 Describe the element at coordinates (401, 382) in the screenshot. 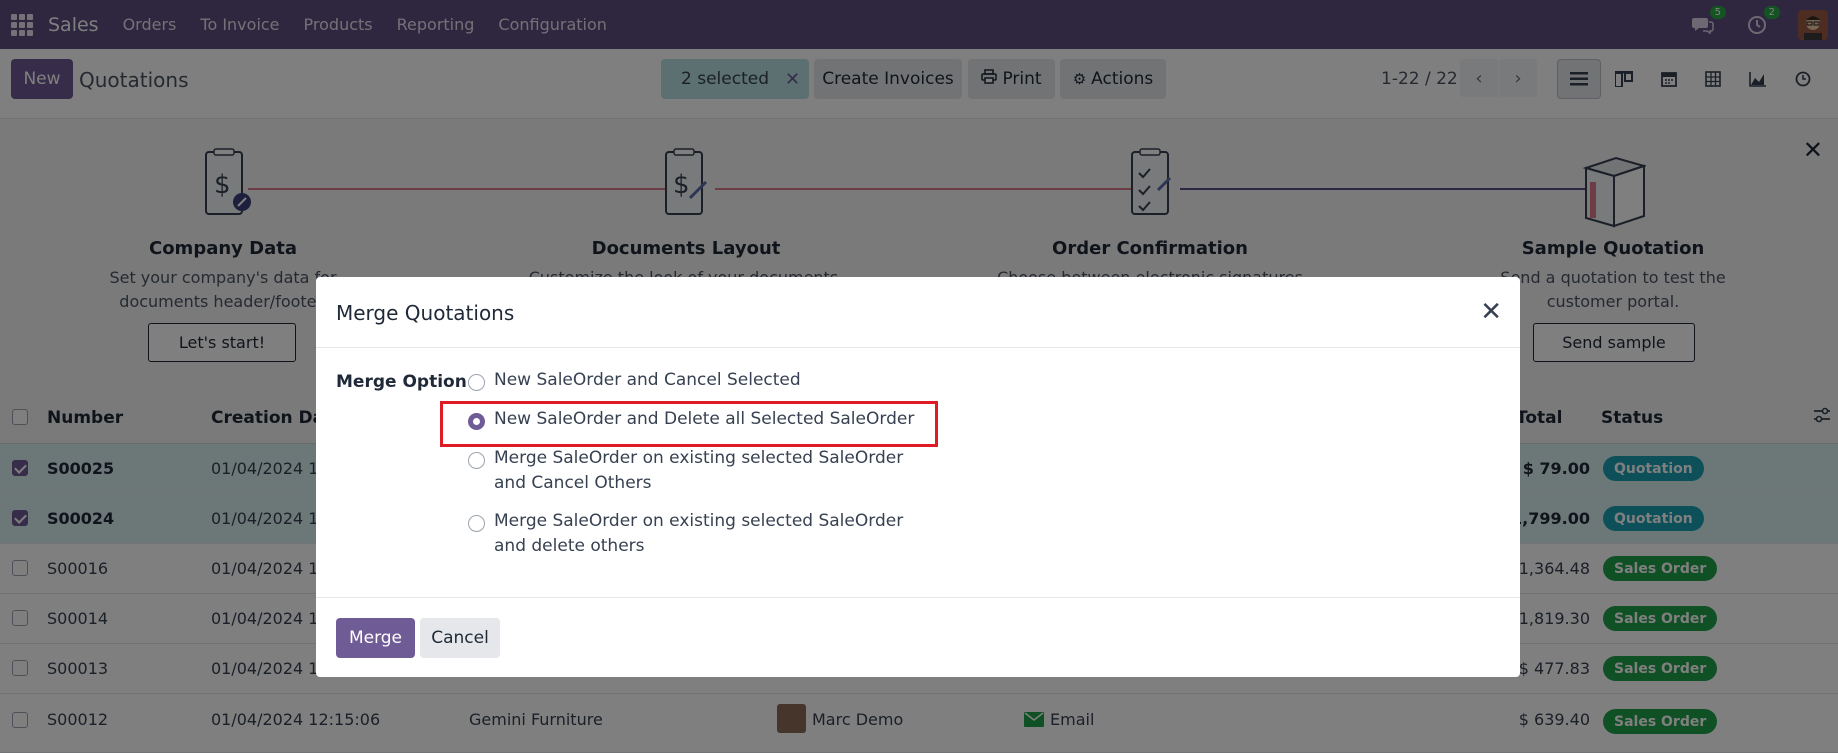

I see `merge-option-label: Merge Option` at that location.